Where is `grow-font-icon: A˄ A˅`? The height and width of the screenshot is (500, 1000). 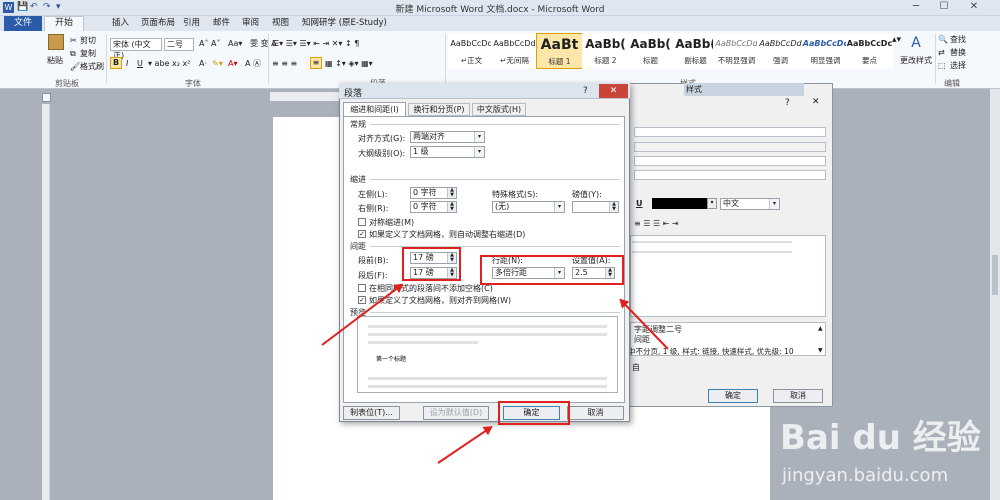 grow-font-icon: A˄ A˅ is located at coordinates (210, 43).